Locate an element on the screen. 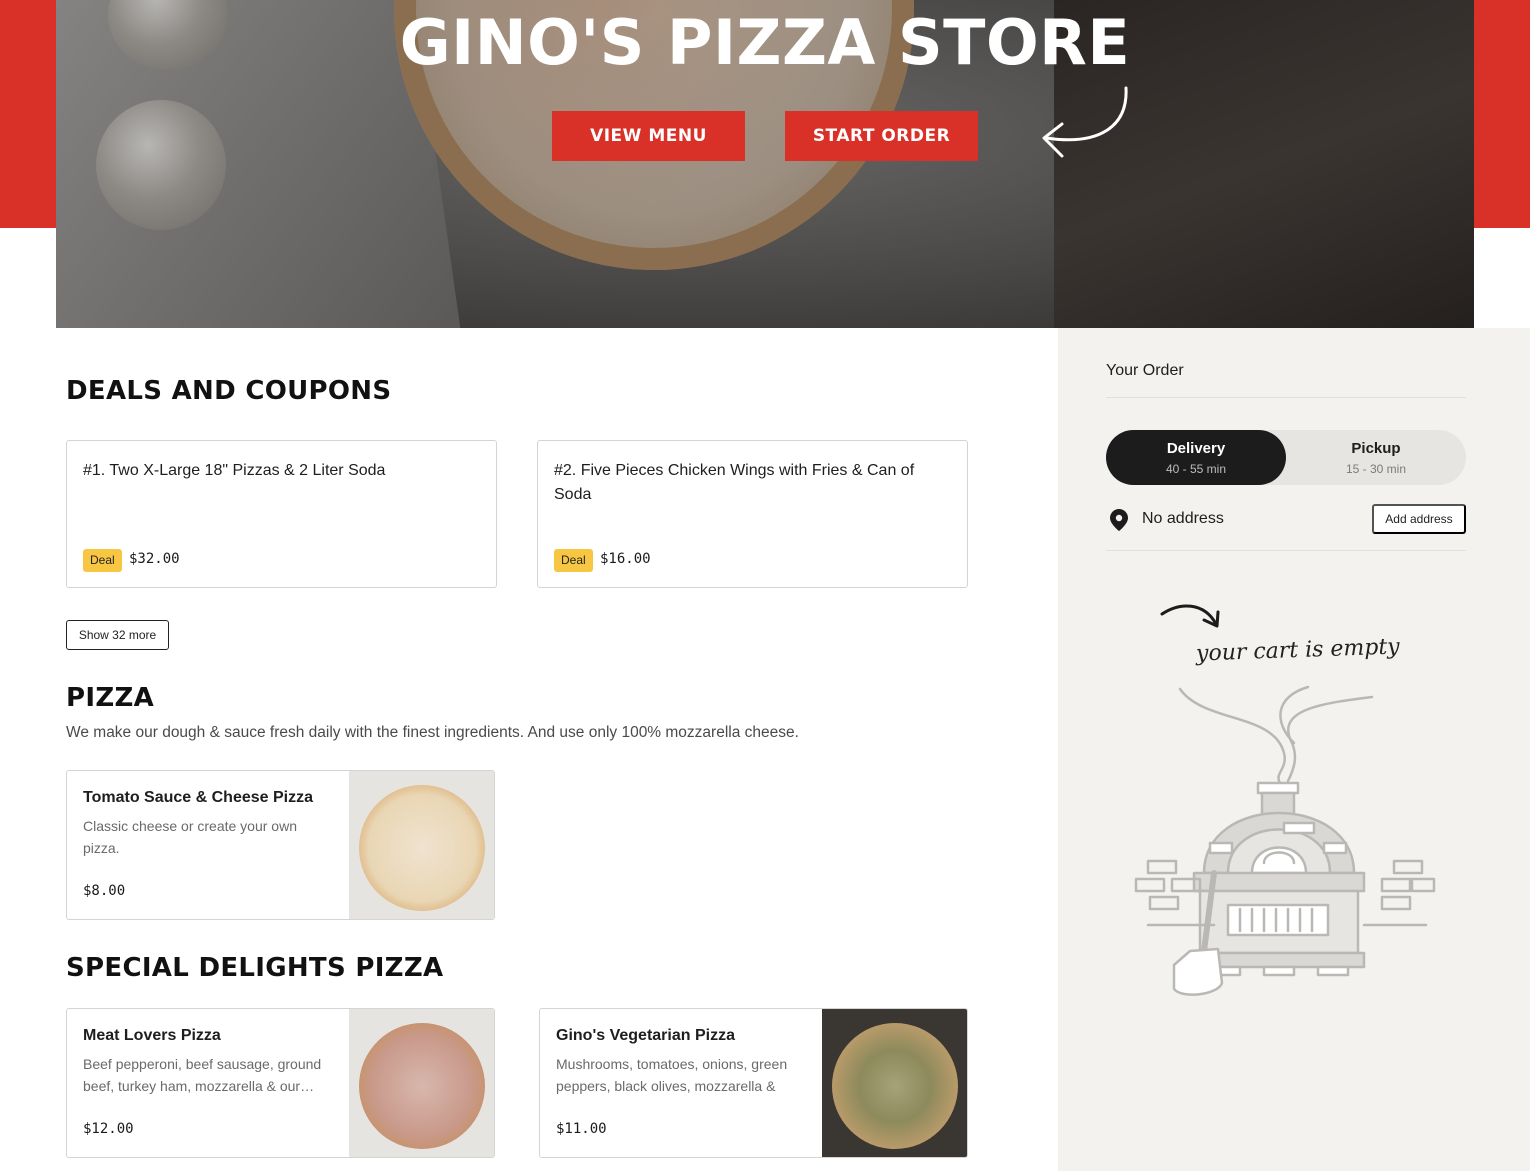  deal-price: $32.00 is located at coordinates (154, 559).